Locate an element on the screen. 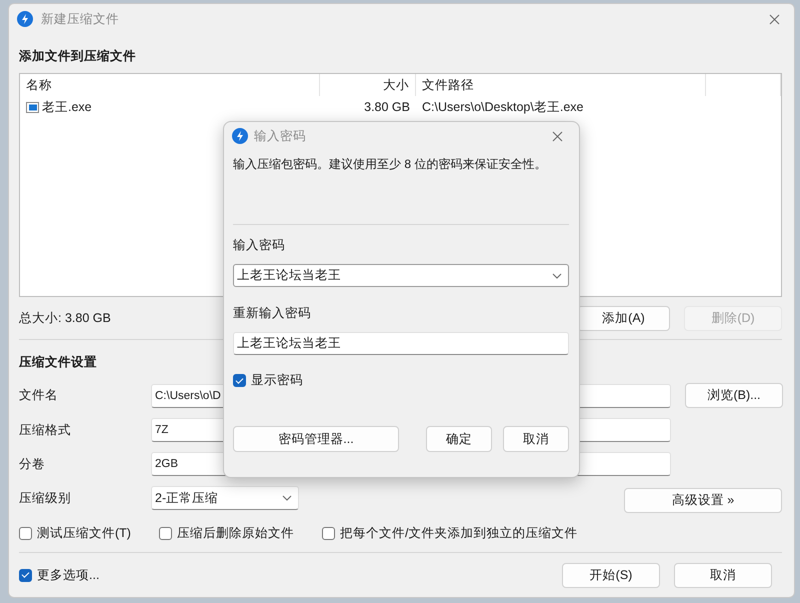 This screenshot has height=603, width=800. checkbox-label: 把每个文件/文件夹添加到独立的压缩文件 is located at coordinates (459, 533).